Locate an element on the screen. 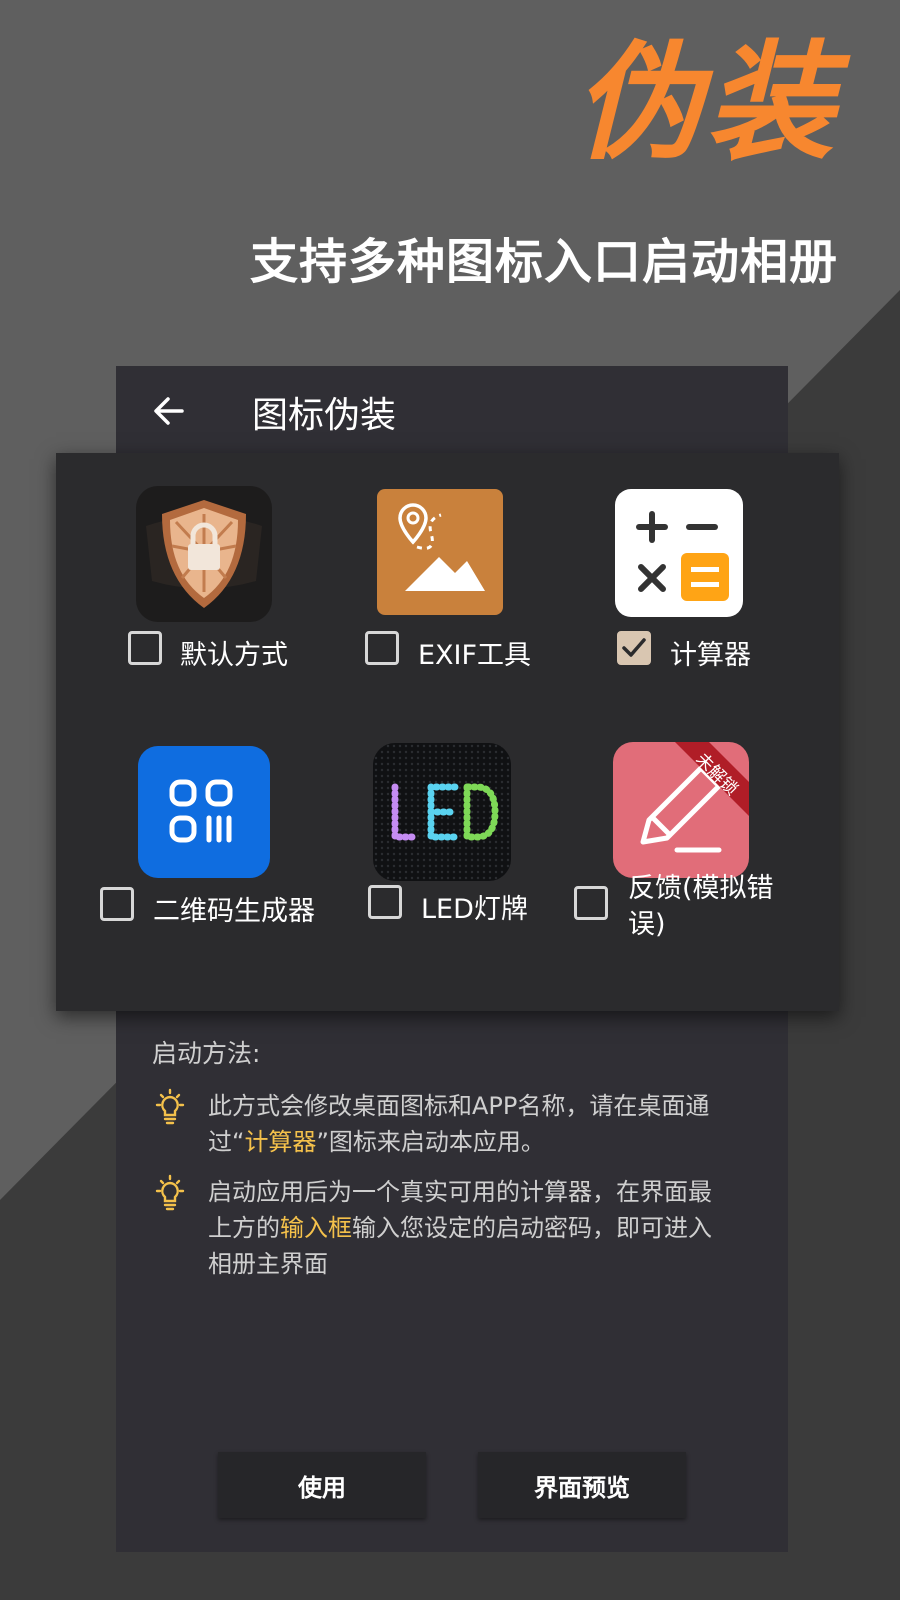 The width and height of the screenshot is (900, 1600). led-sign-icon is located at coordinates (442, 812).